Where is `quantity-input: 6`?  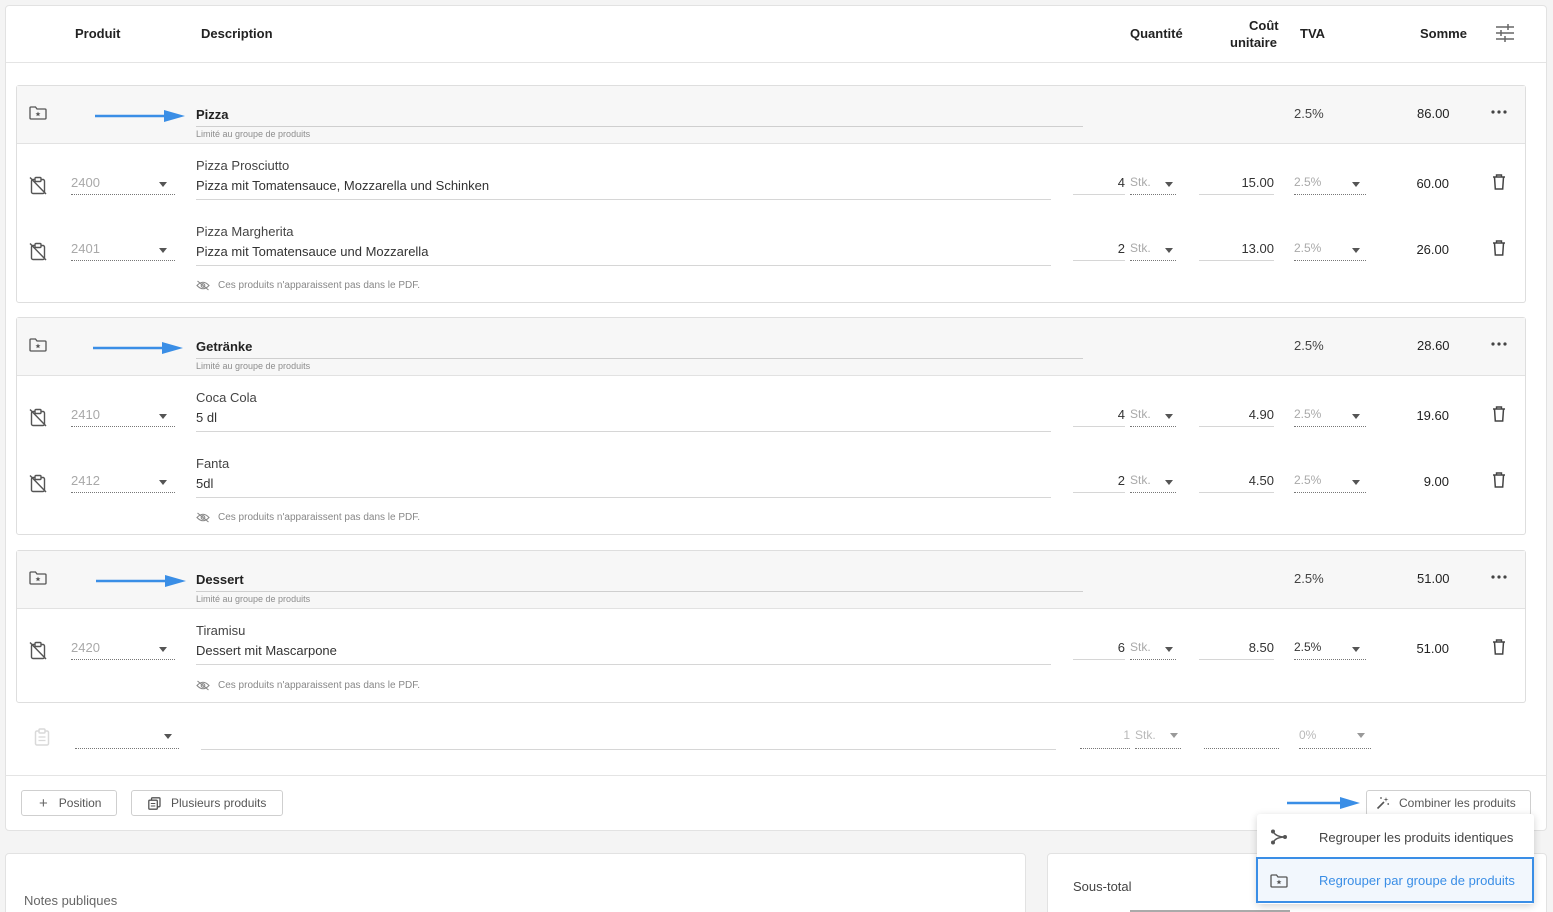 quantity-input: 6 is located at coordinates (1099, 648).